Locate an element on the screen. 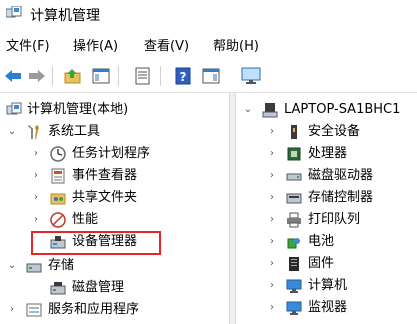  processor-icon is located at coordinates (294, 154).